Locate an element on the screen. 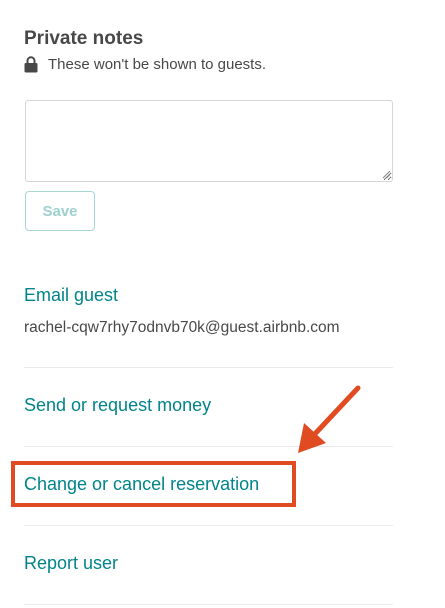 This screenshot has width=445, height=608. guest-email-address: rachel-cqw7rhy7odnvb70k@guest.airbnb.com is located at coordinates (182, 327).